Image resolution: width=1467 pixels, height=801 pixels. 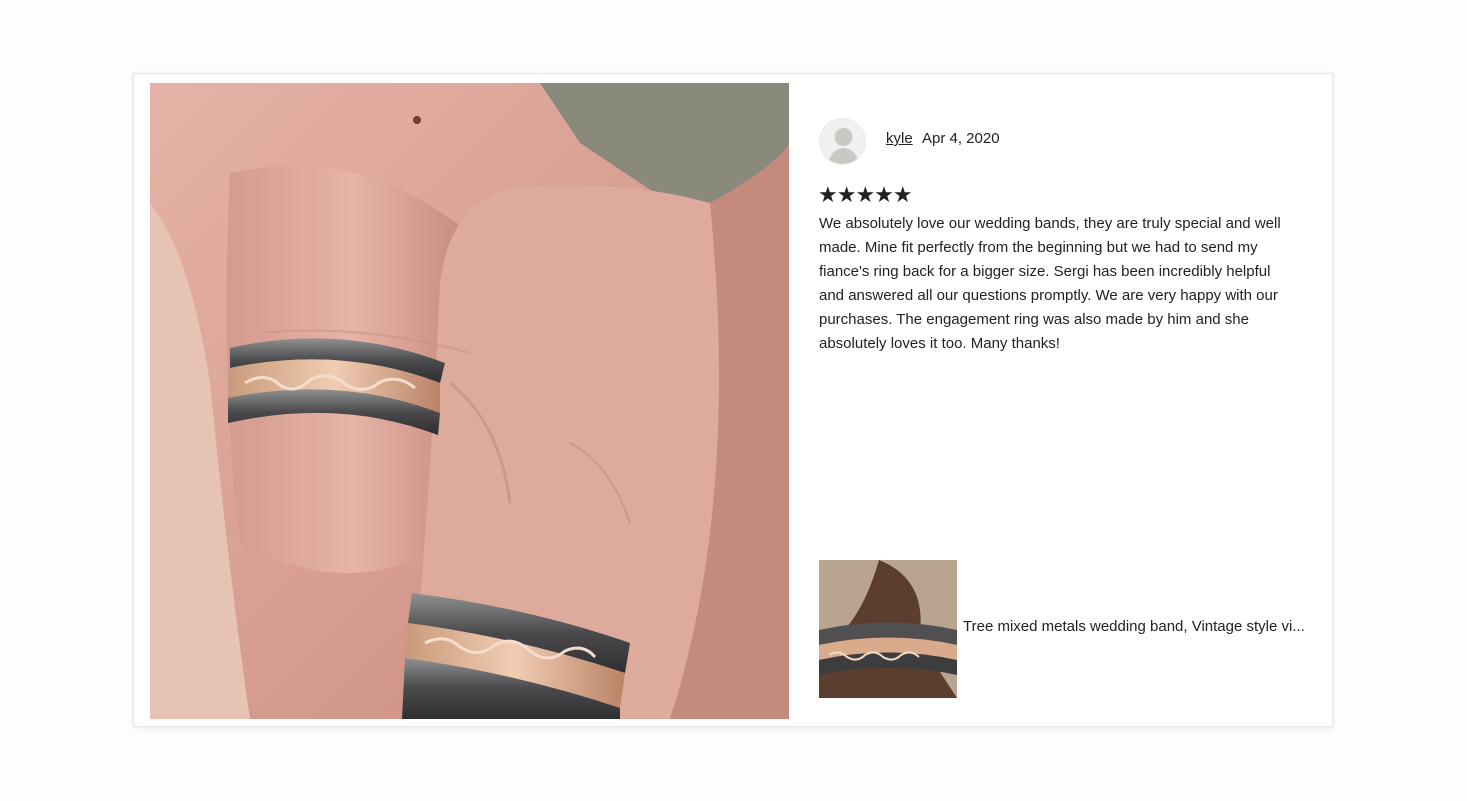 I want to click on reviewer-name-link: kyle, so click(x=899, y=138).